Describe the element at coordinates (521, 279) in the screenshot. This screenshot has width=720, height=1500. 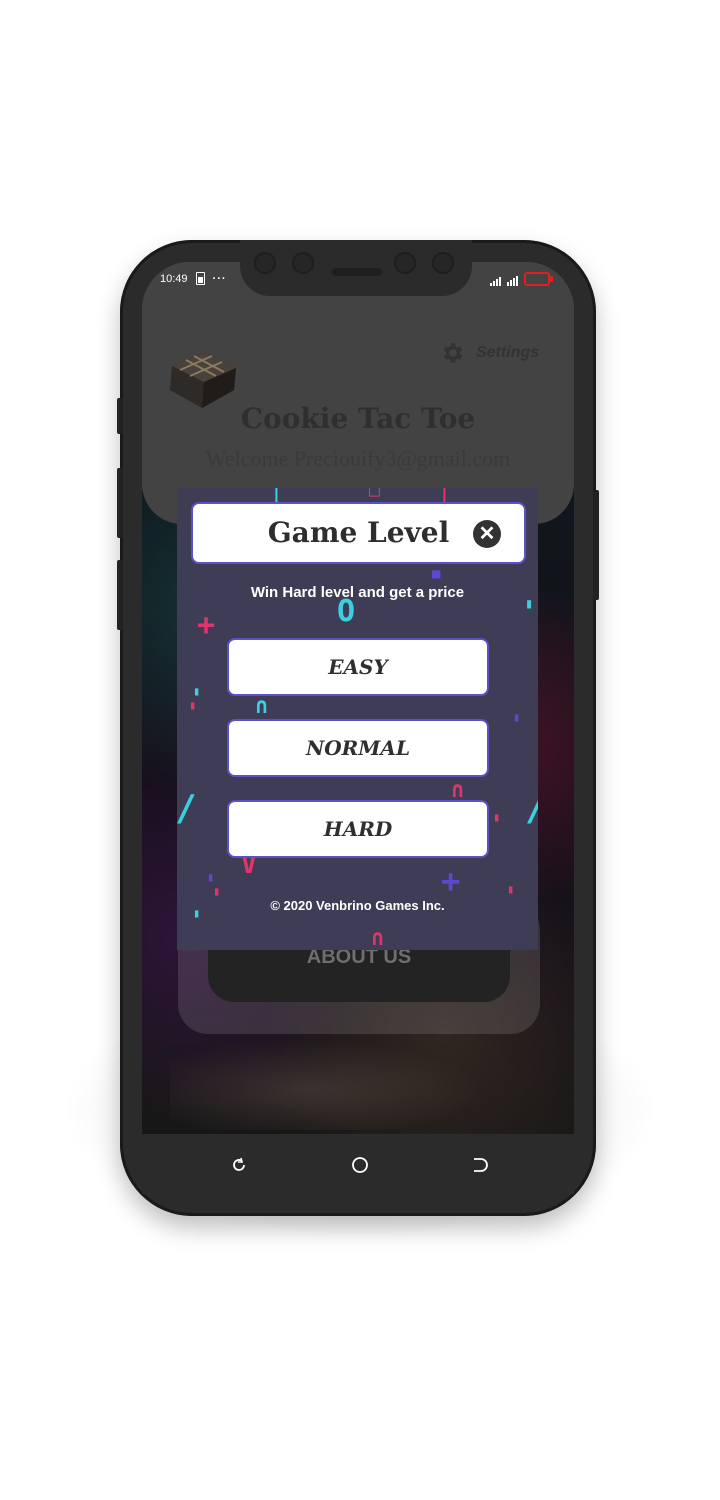
I see `status-bar-right` at that location.